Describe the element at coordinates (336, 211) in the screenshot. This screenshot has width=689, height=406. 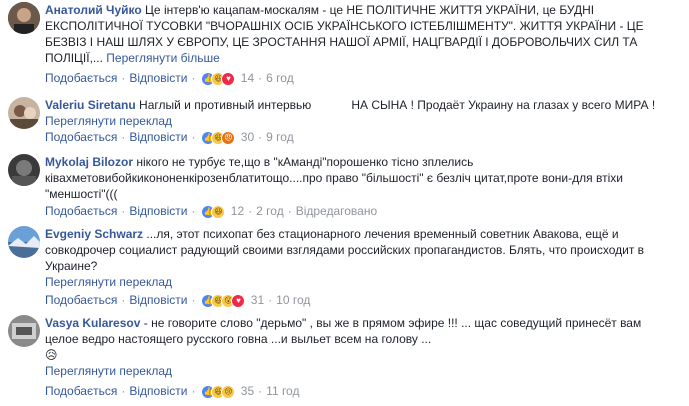
I see `edited-label: Відредаговано` at that location.